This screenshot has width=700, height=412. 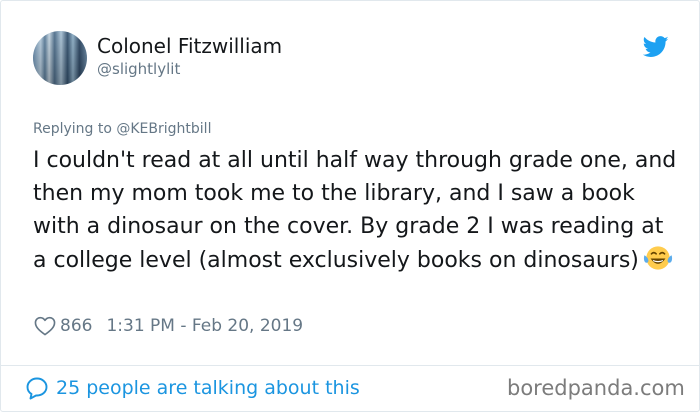 What do you see at coordinates (60, 58) in the screenshot?
I see `avatar` at bounding box center [60, 58].